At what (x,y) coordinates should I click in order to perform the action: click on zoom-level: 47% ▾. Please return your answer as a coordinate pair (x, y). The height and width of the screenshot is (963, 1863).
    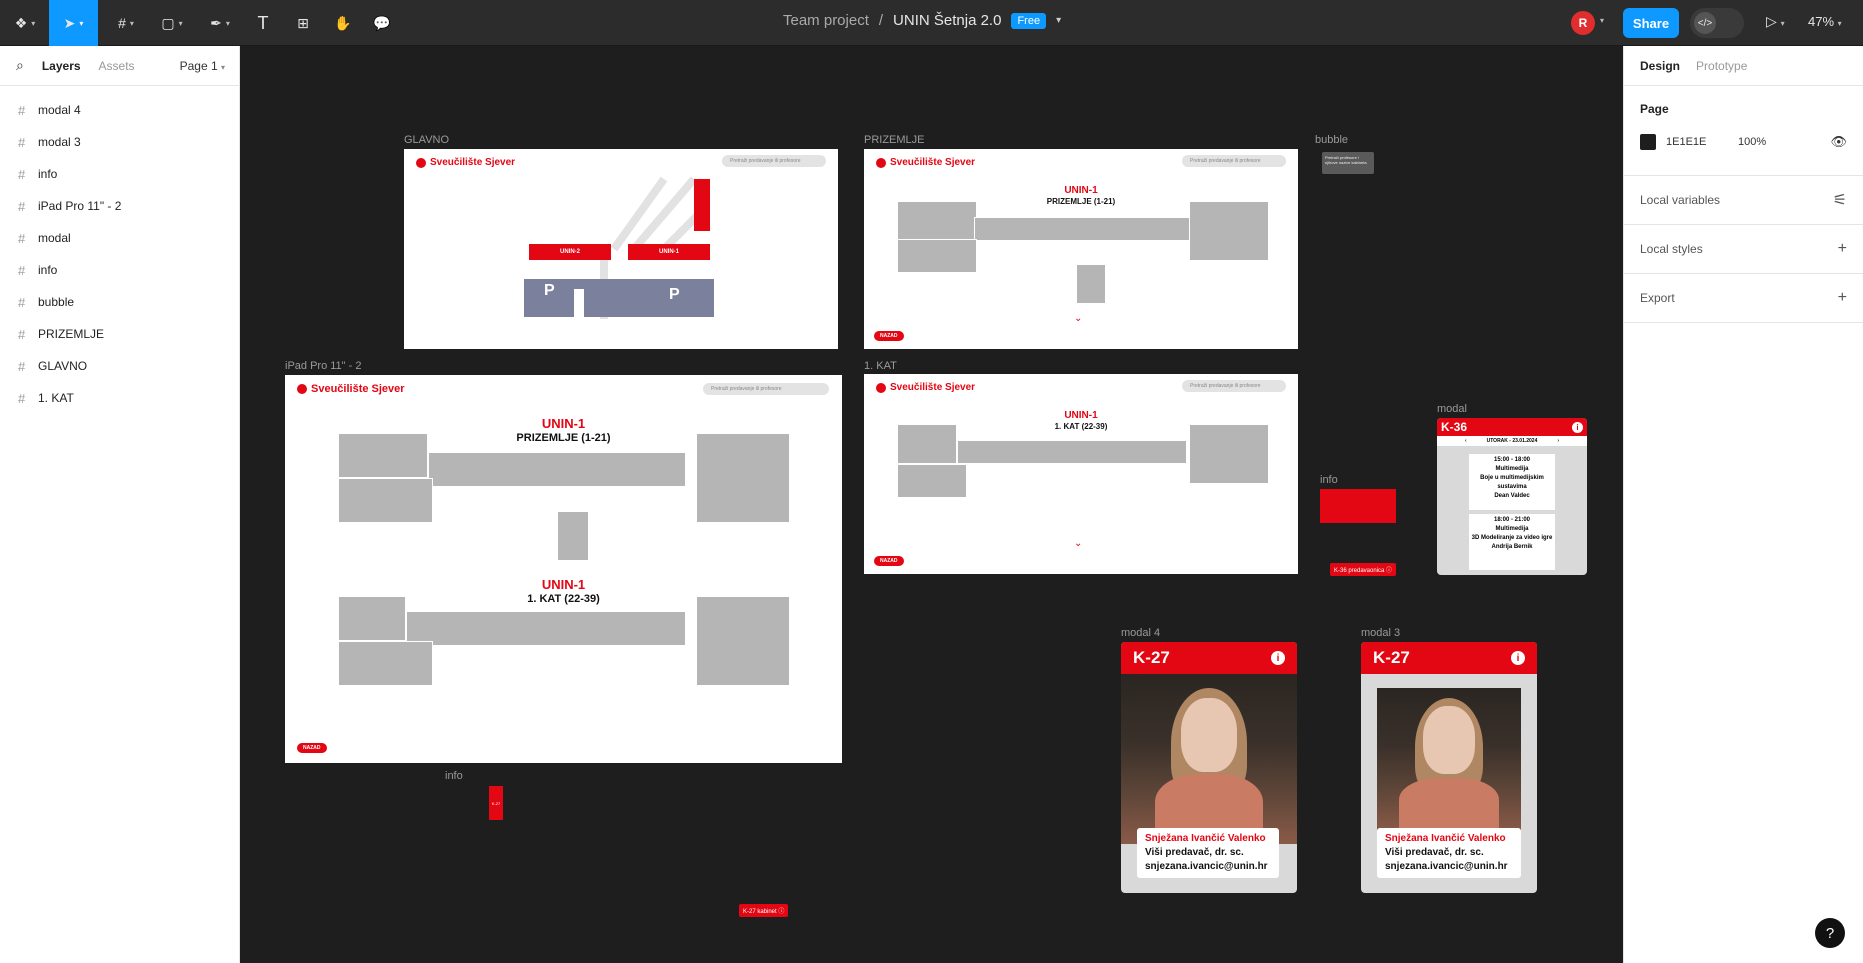
    Looking at the image, I should click on (1825, 21).